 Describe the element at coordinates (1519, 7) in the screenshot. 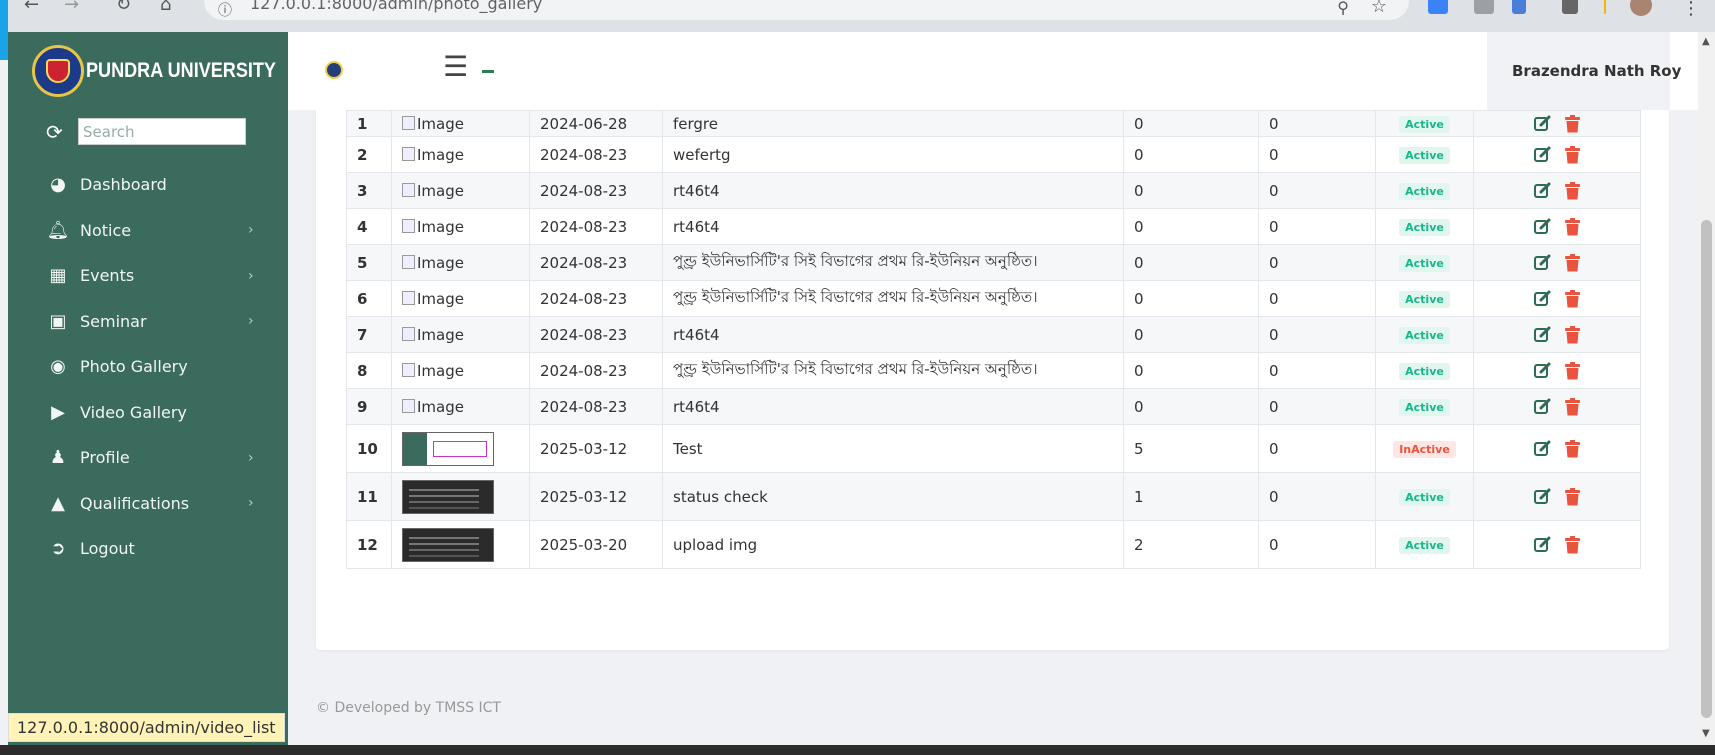

I see `docs-extension-icon` at that location.